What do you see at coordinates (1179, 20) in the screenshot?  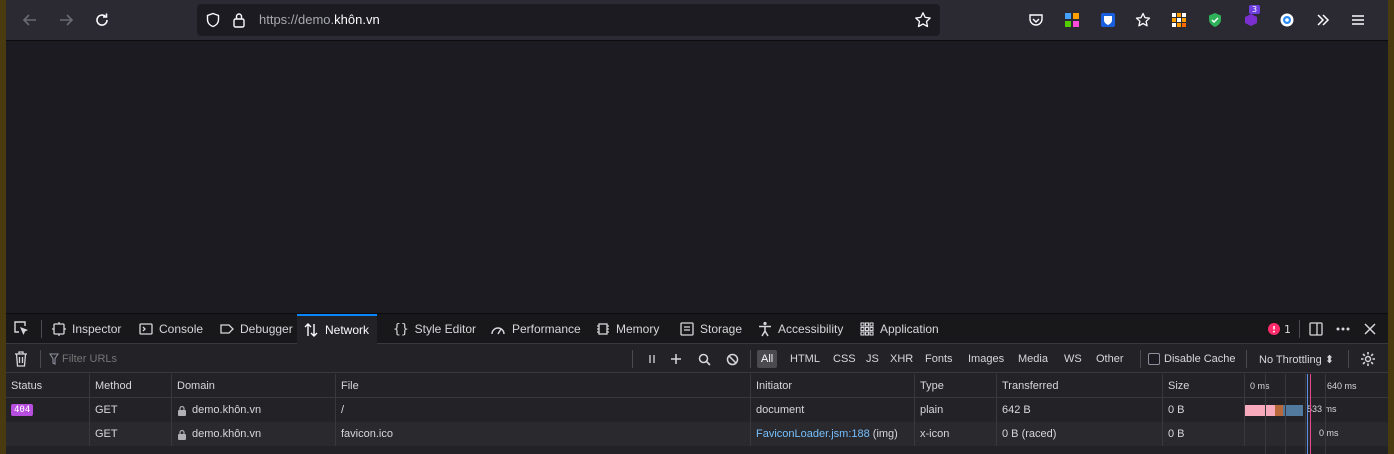 I see `tiles-extension-icon` at bounding box center [1179, 20].